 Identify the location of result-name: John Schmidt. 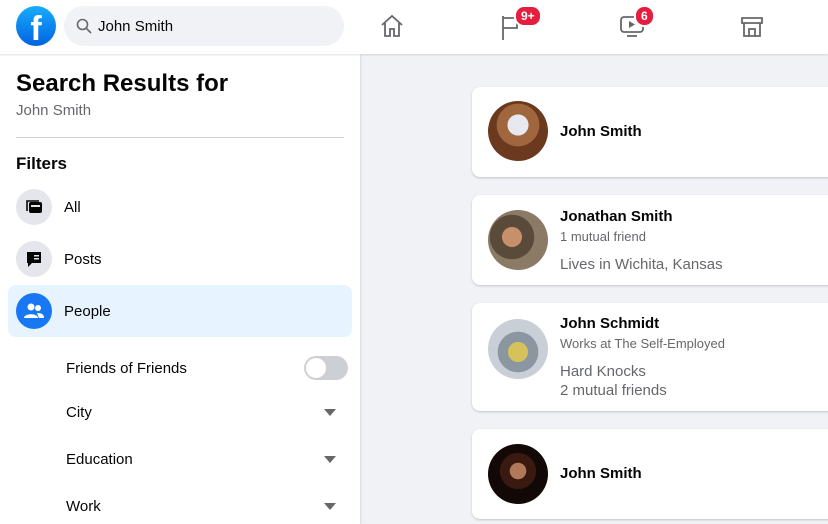
(609, 323).